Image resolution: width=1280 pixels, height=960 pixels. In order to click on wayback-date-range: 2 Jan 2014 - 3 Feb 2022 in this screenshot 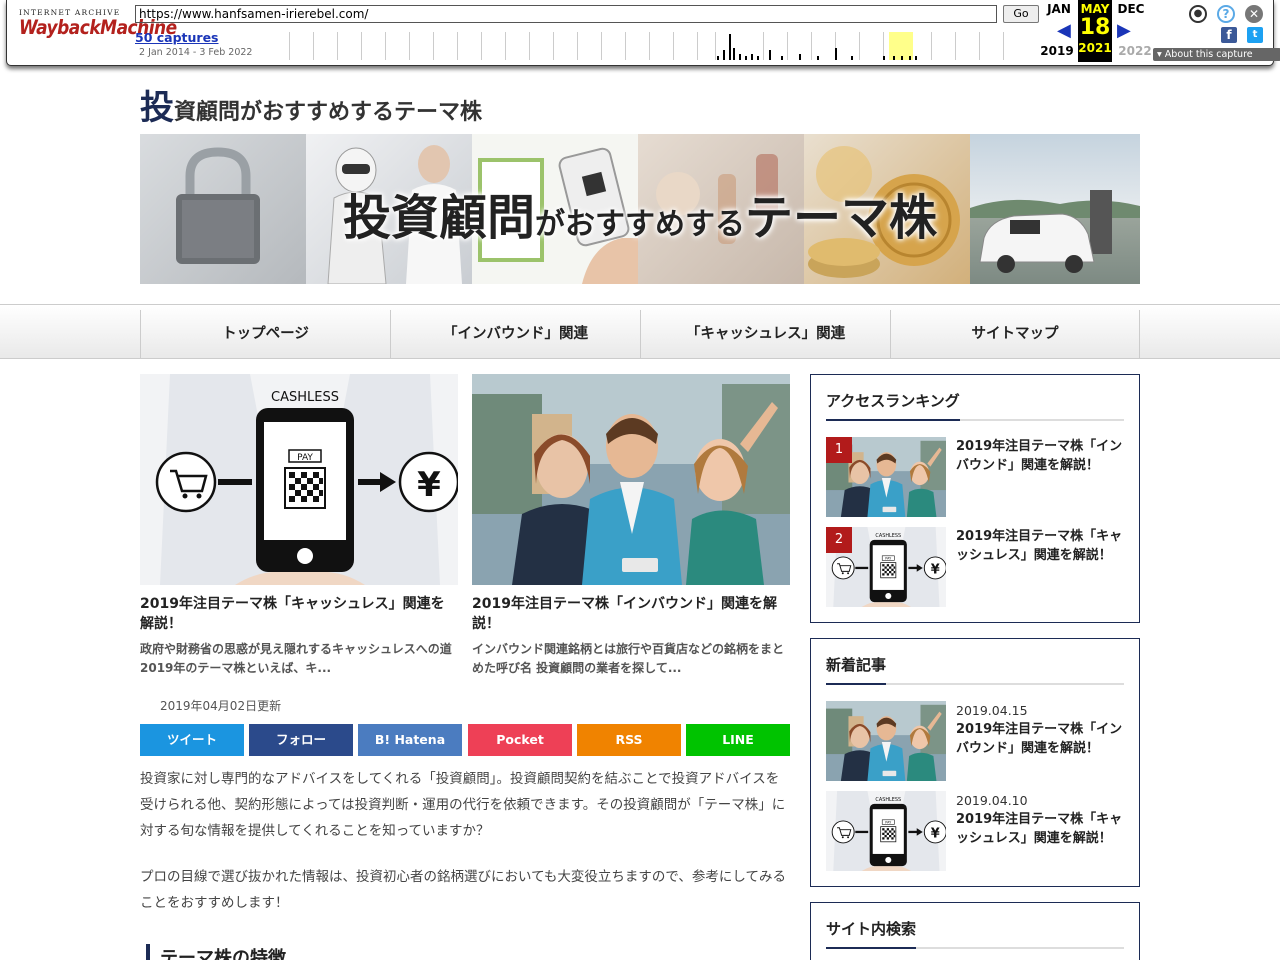, I will do `click(196, 52)`.